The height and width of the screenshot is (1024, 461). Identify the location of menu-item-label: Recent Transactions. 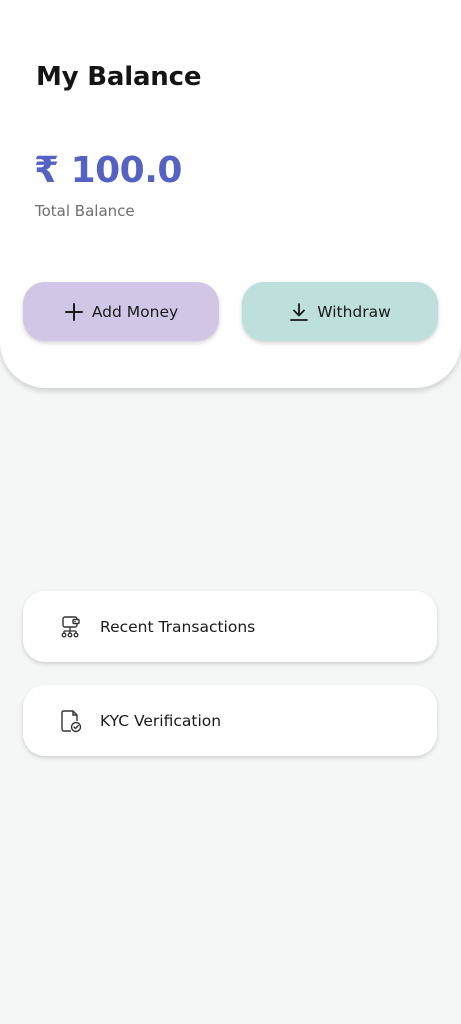
(178, 626).